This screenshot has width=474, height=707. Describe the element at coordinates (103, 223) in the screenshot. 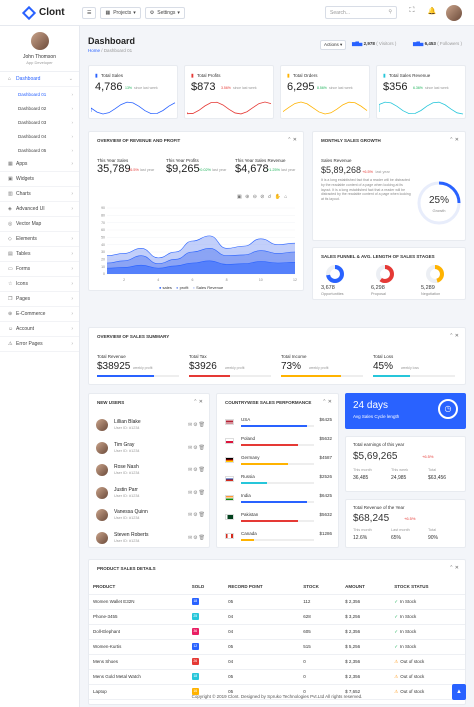

I see `y-tick-label: 70` at that location.